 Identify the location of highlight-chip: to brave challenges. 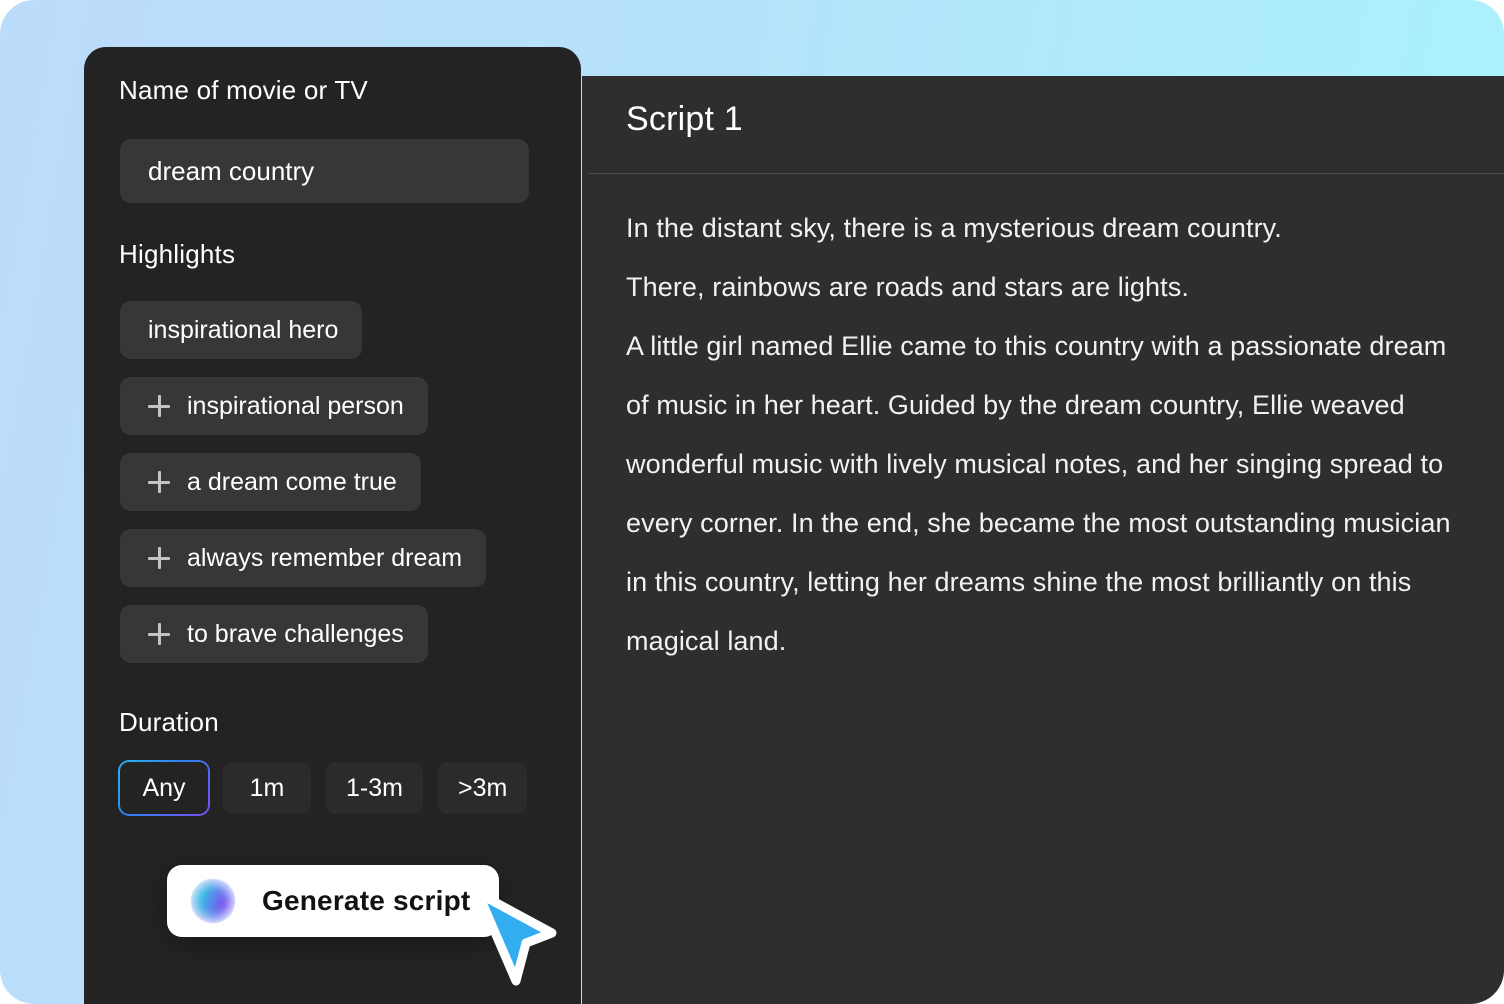
(274, 634).